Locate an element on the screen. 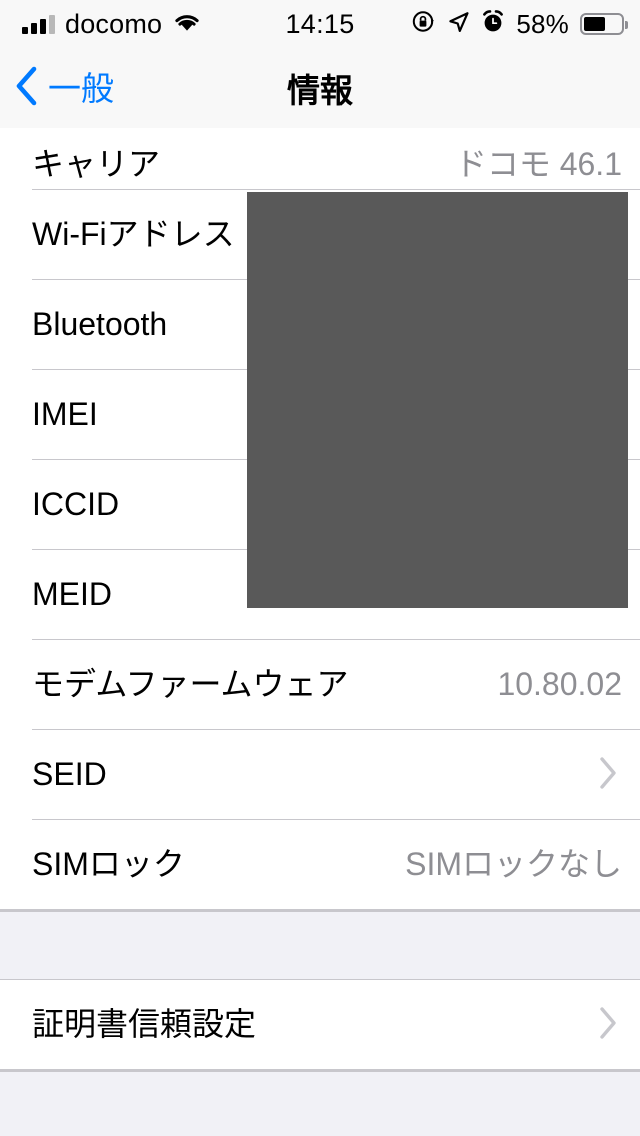 This screenshot has height=1136, width=640. alarm-clock-icon is located at coordinates (493, 24).